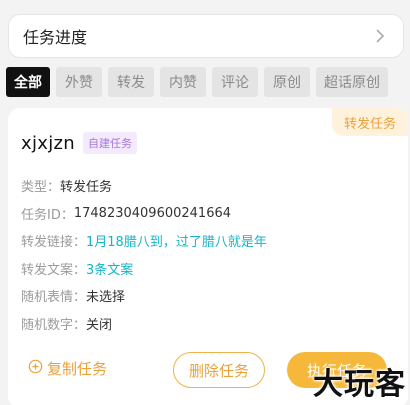  I want to click on tab-topic-original: 超话原创, so click(352, 82).